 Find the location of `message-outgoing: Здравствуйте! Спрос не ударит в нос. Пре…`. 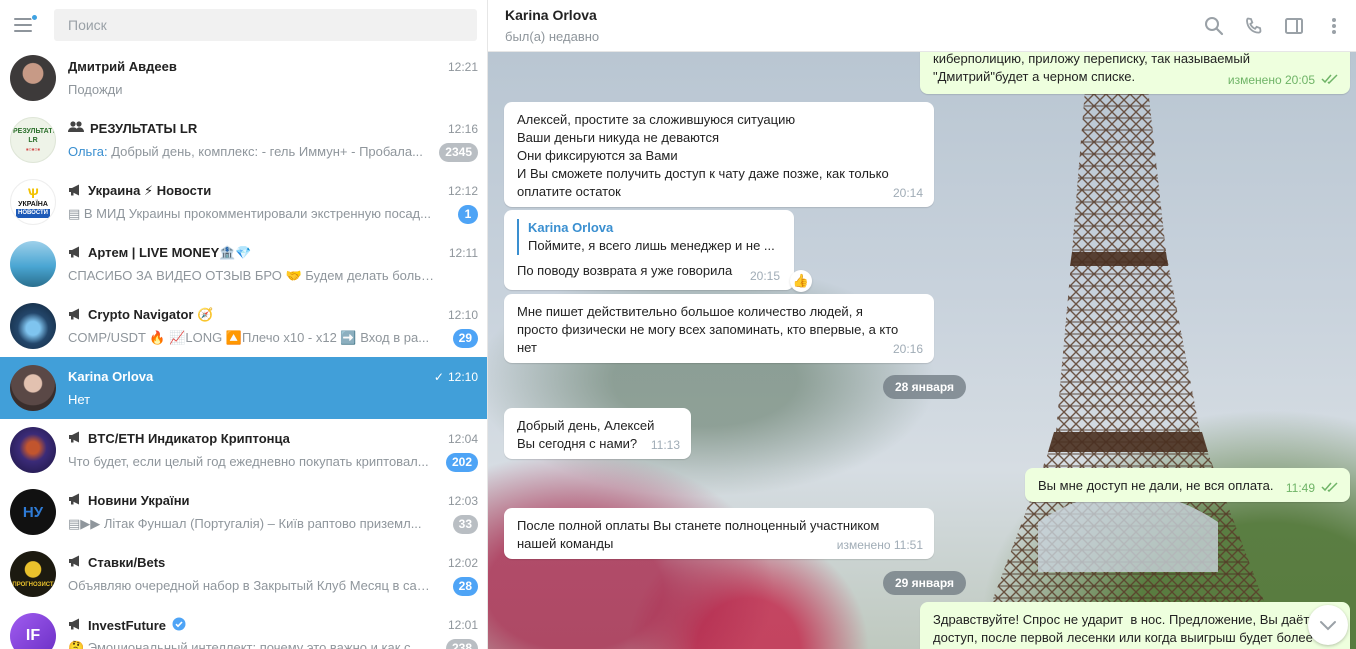

message-outgoing: Здравствуйте! Спрос не ударит в нос. Пре… is located at coordinates (1135, 625).